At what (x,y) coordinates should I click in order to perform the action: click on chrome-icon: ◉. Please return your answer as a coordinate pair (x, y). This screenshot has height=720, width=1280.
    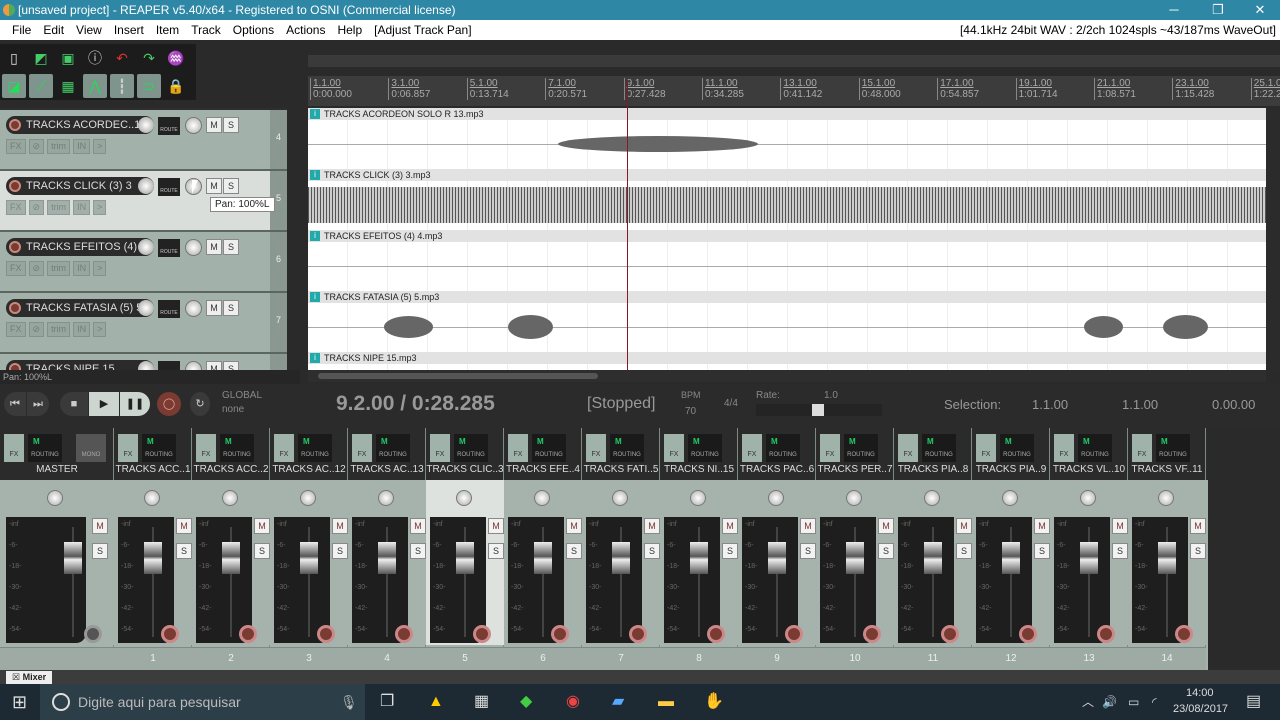
    Looking at the image, I should click on (573, 702).